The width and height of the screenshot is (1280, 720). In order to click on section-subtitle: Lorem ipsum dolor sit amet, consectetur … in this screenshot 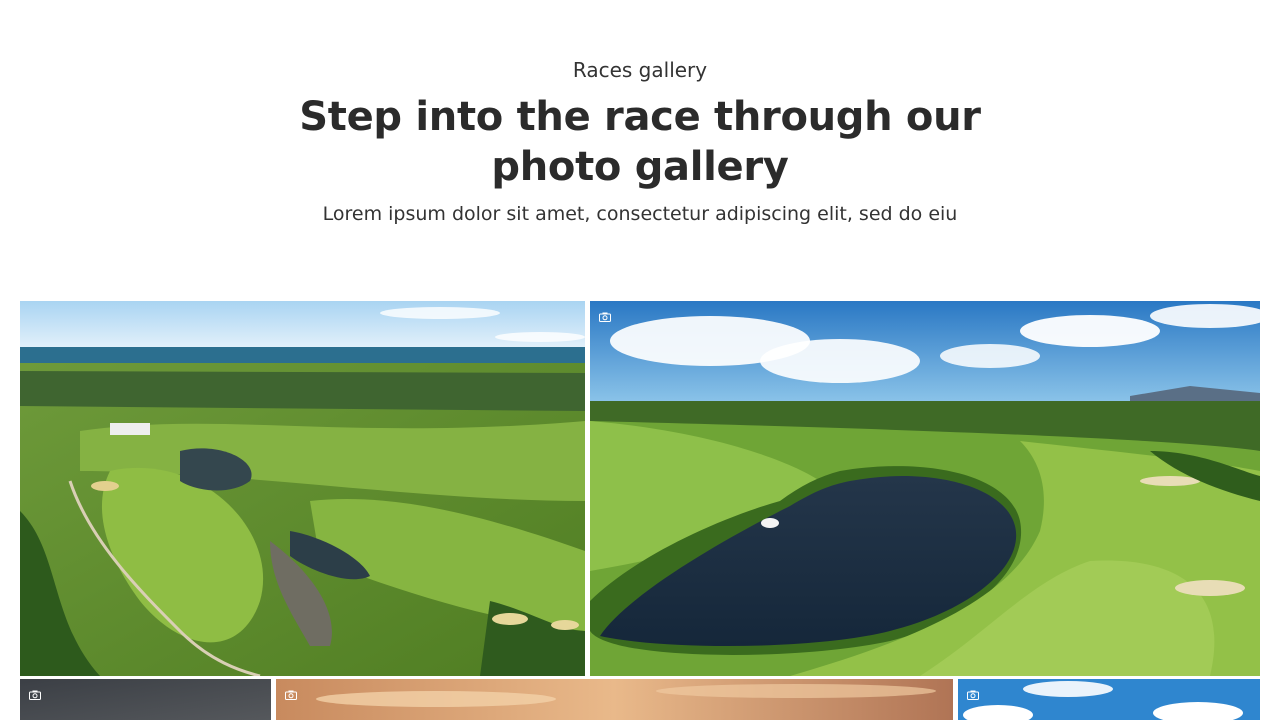, I will do `click(640, 214)`.